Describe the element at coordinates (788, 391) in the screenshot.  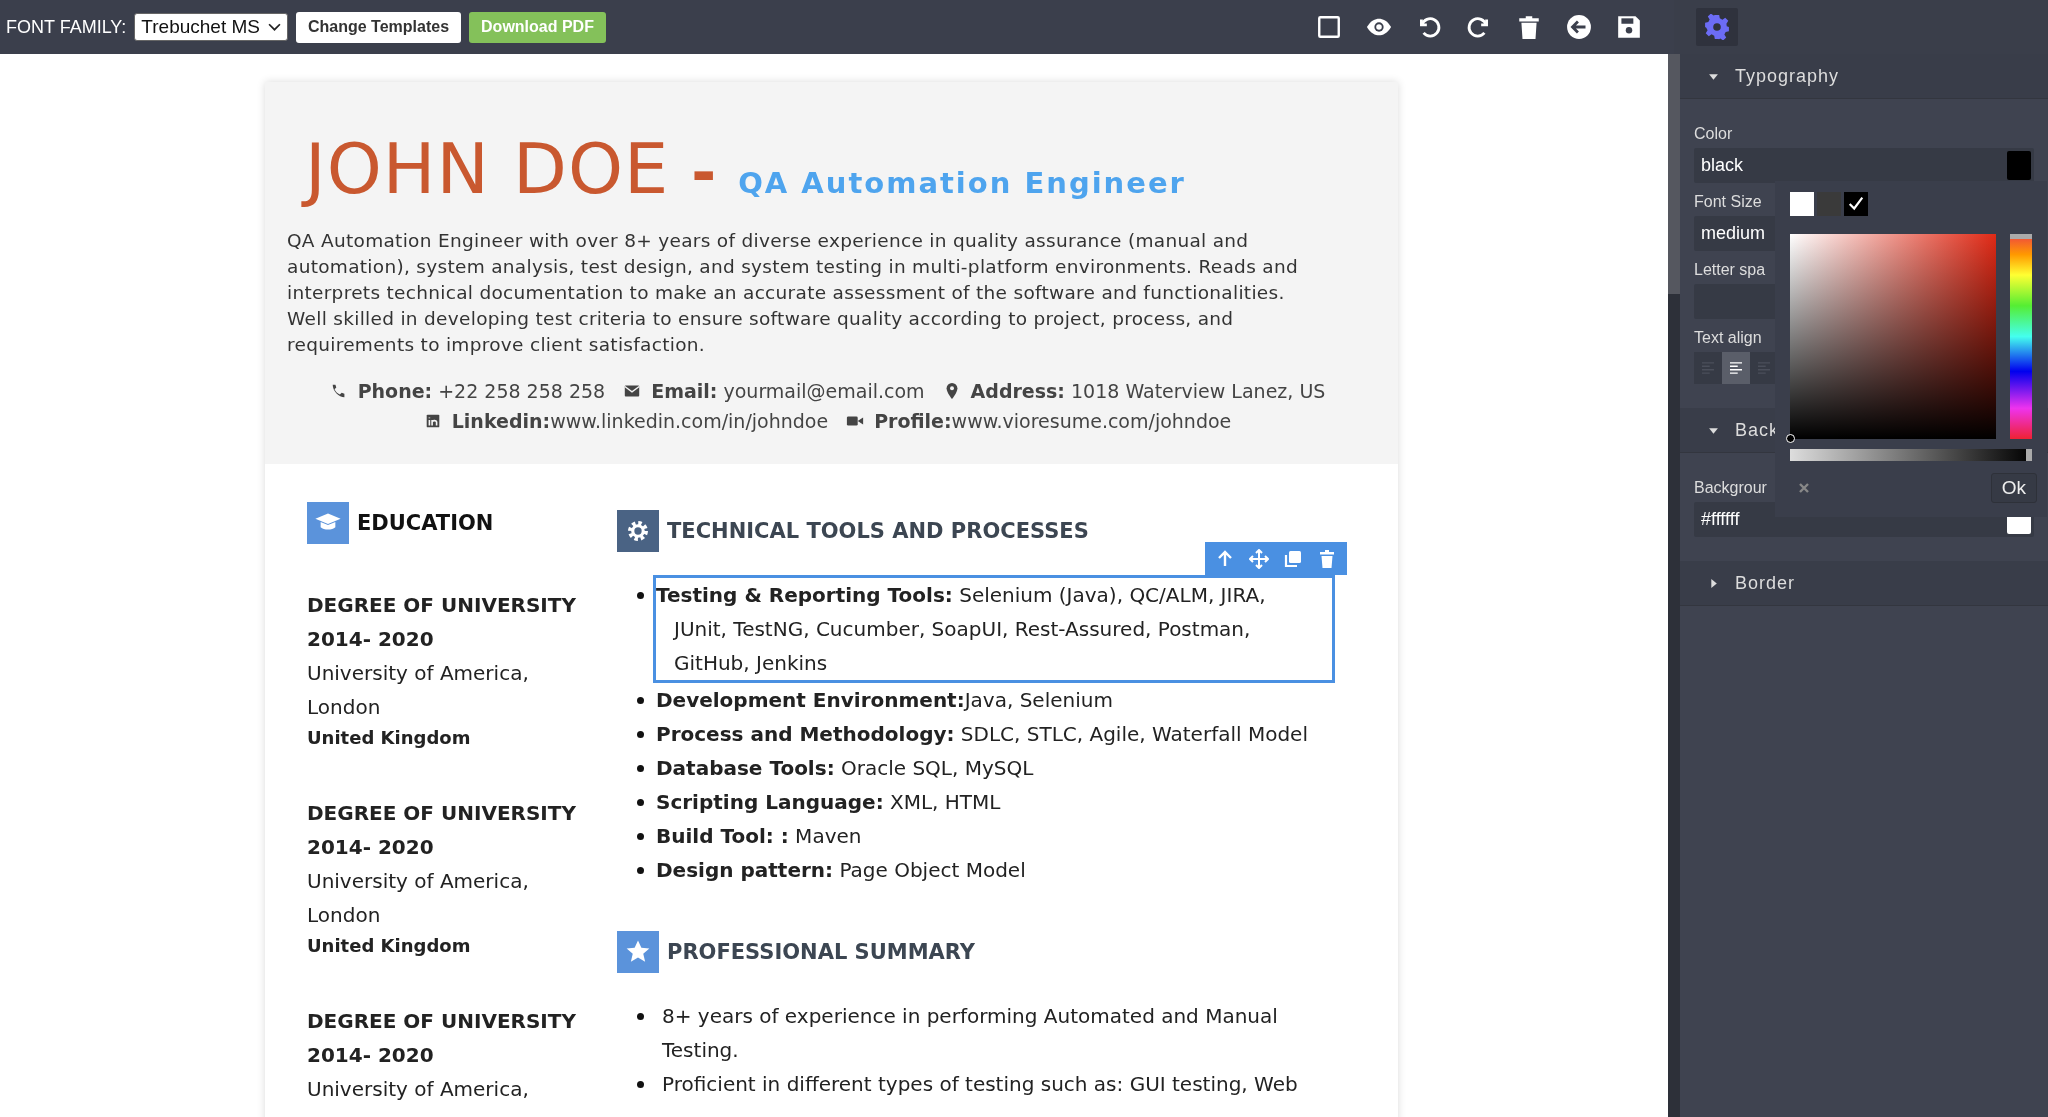
I see `contact-text: Email: yourmail@email.com` at that location.